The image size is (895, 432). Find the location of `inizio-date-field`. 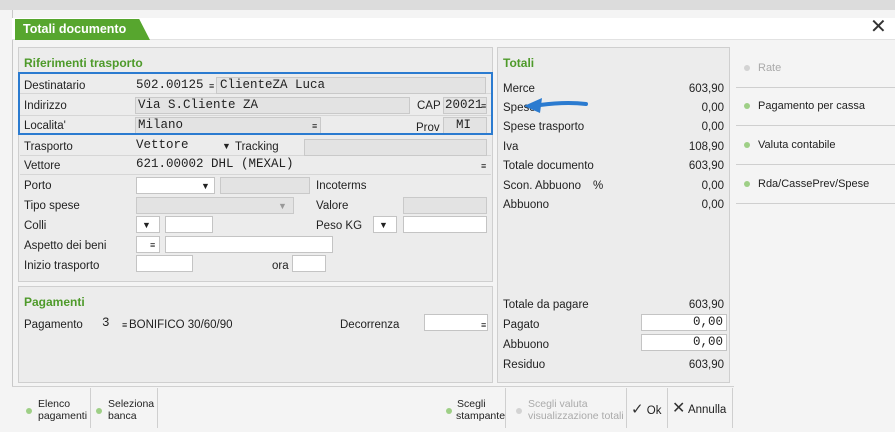

inizio-date-field is located at coordinates (164, 263).